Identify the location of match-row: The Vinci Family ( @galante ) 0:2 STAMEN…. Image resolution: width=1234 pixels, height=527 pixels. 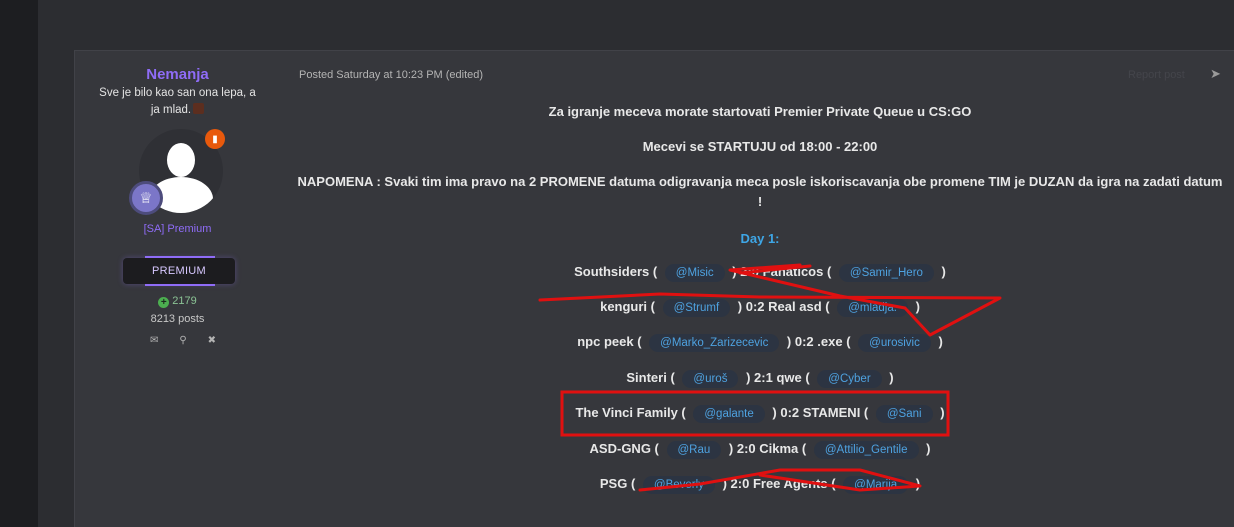
(757, 414).